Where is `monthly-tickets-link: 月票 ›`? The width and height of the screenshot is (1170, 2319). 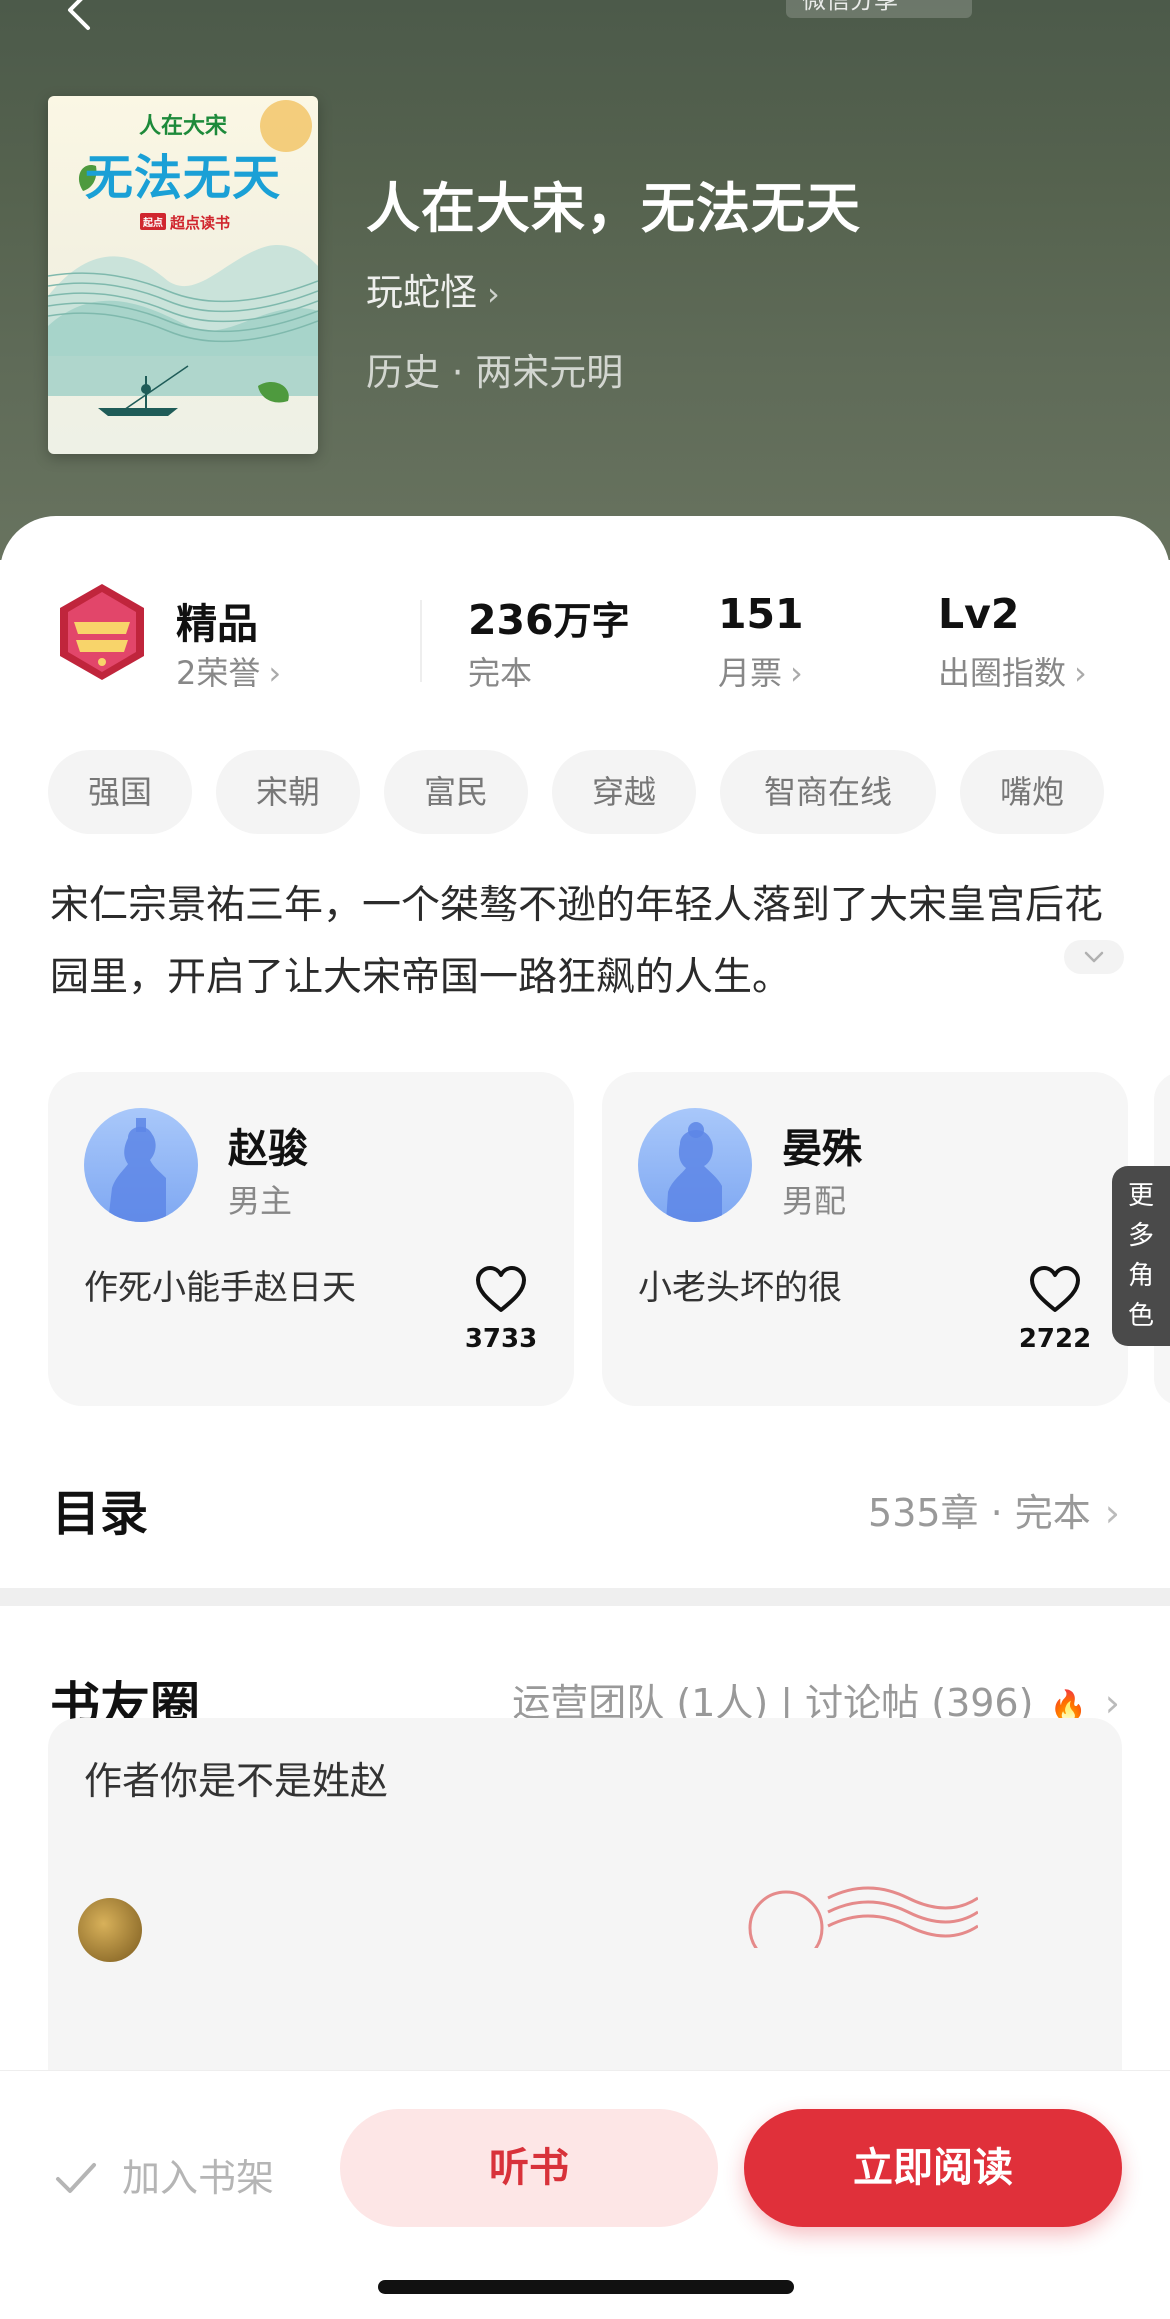 monthly-tickets-link: 月票 › is located at coordinates (760, 671).